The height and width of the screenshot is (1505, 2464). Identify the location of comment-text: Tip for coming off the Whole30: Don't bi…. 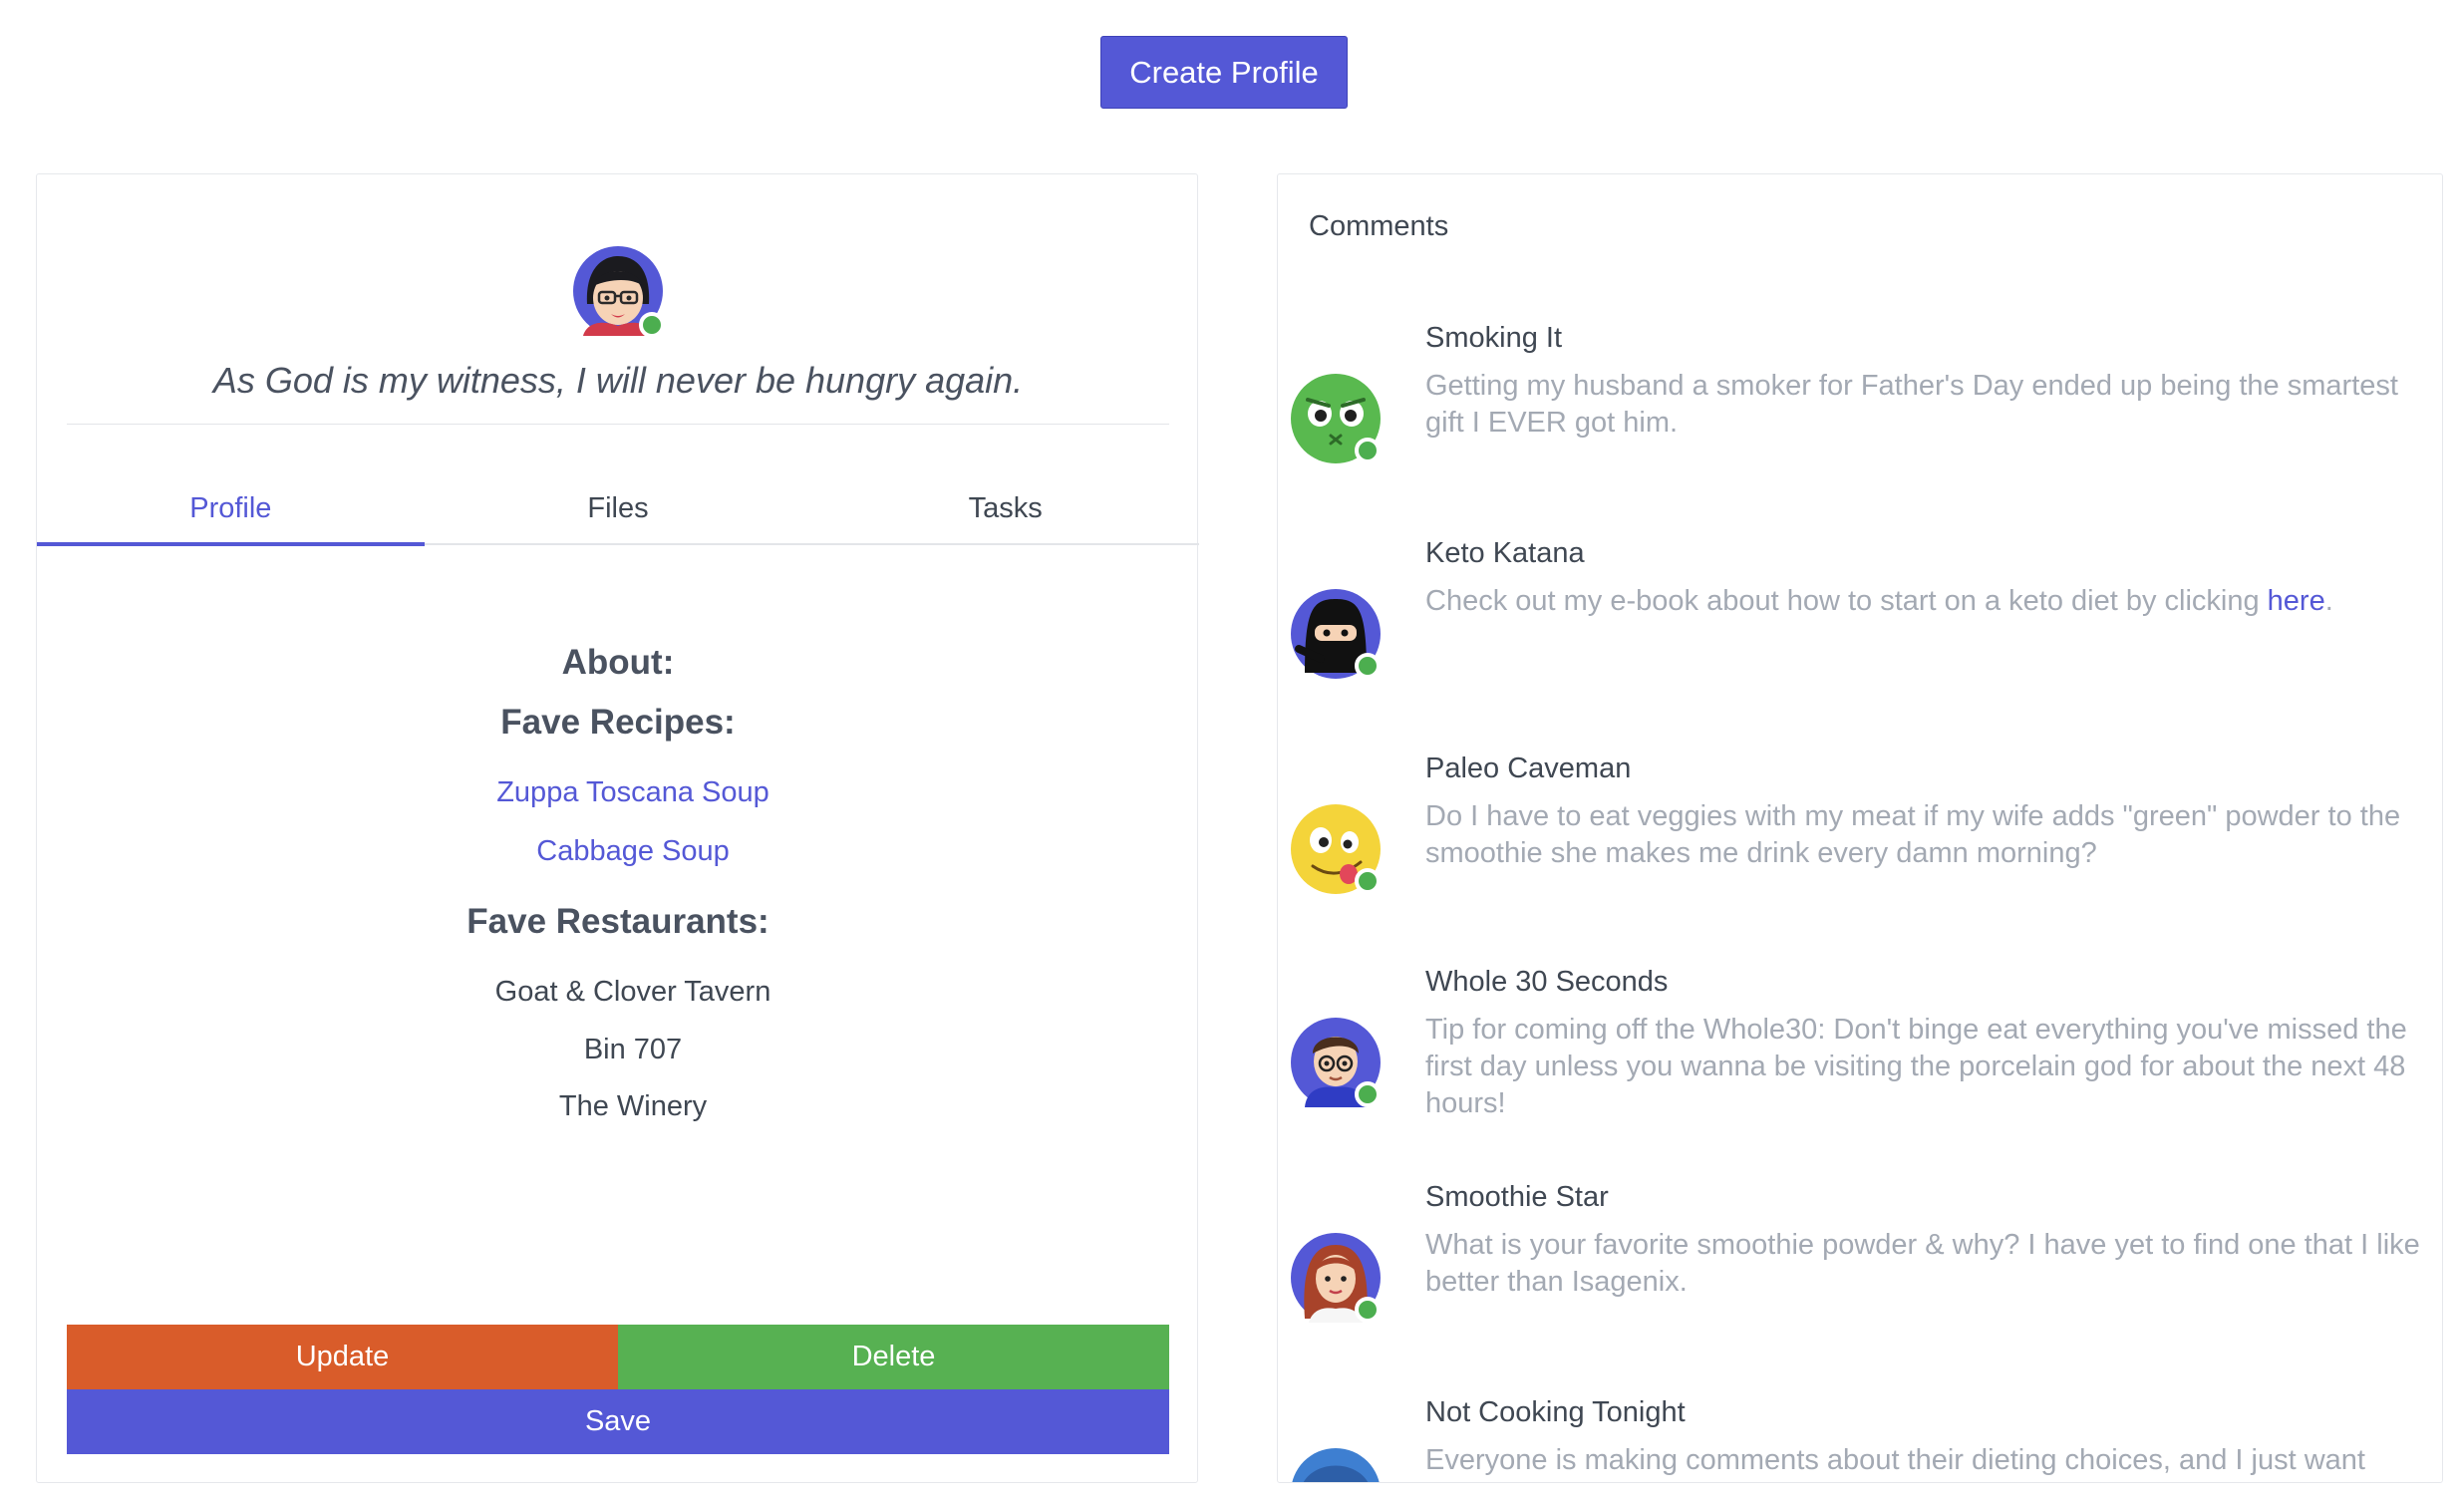
(1916, 1066).